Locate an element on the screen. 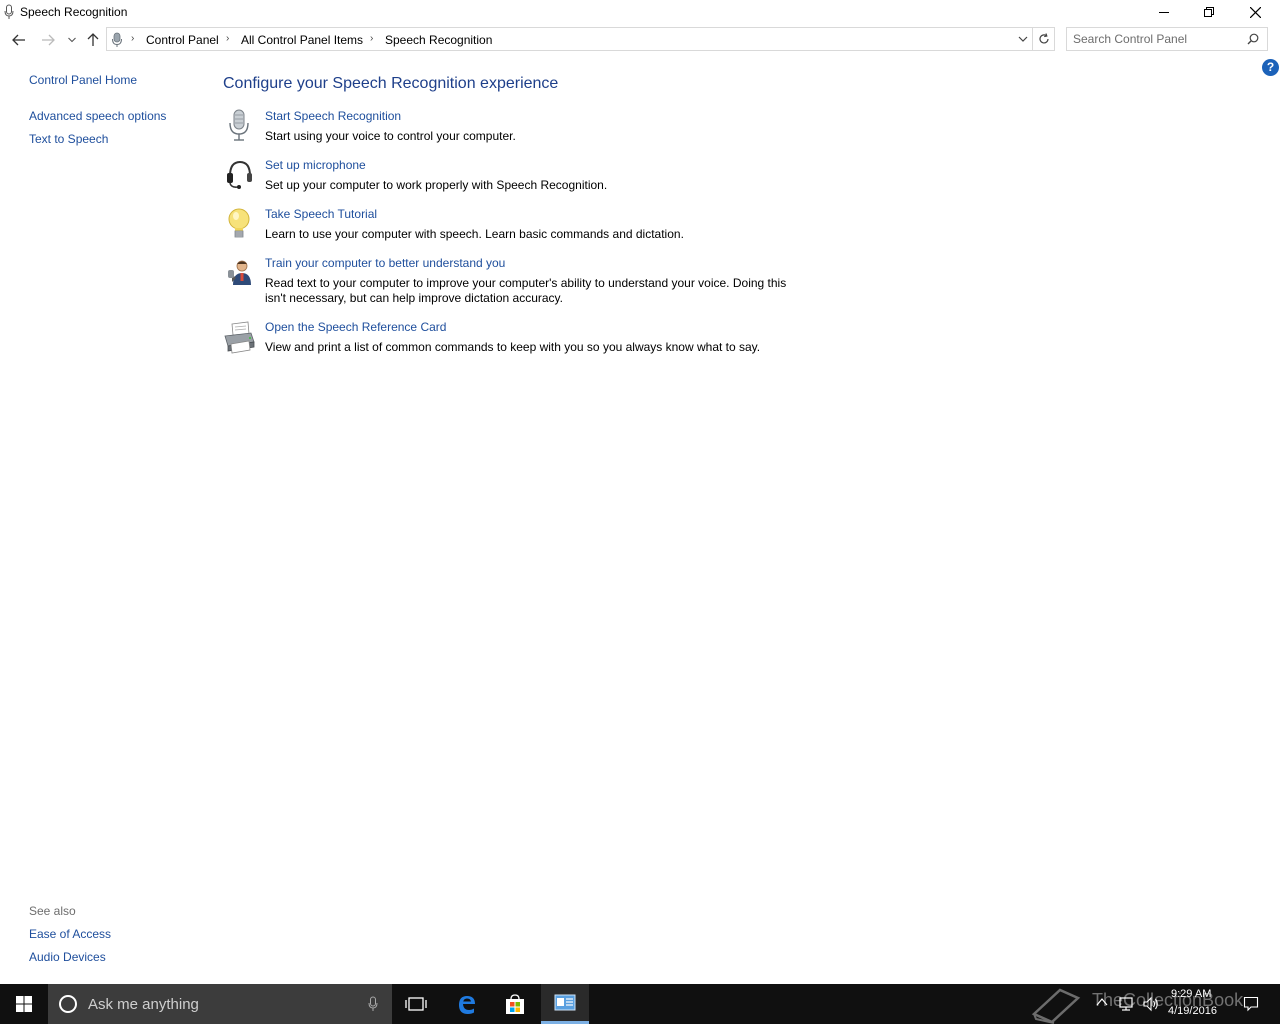 The image size is (1280, 1024). breadcrumb-control-panel: Control Panel is located at coordinates (182, 40).